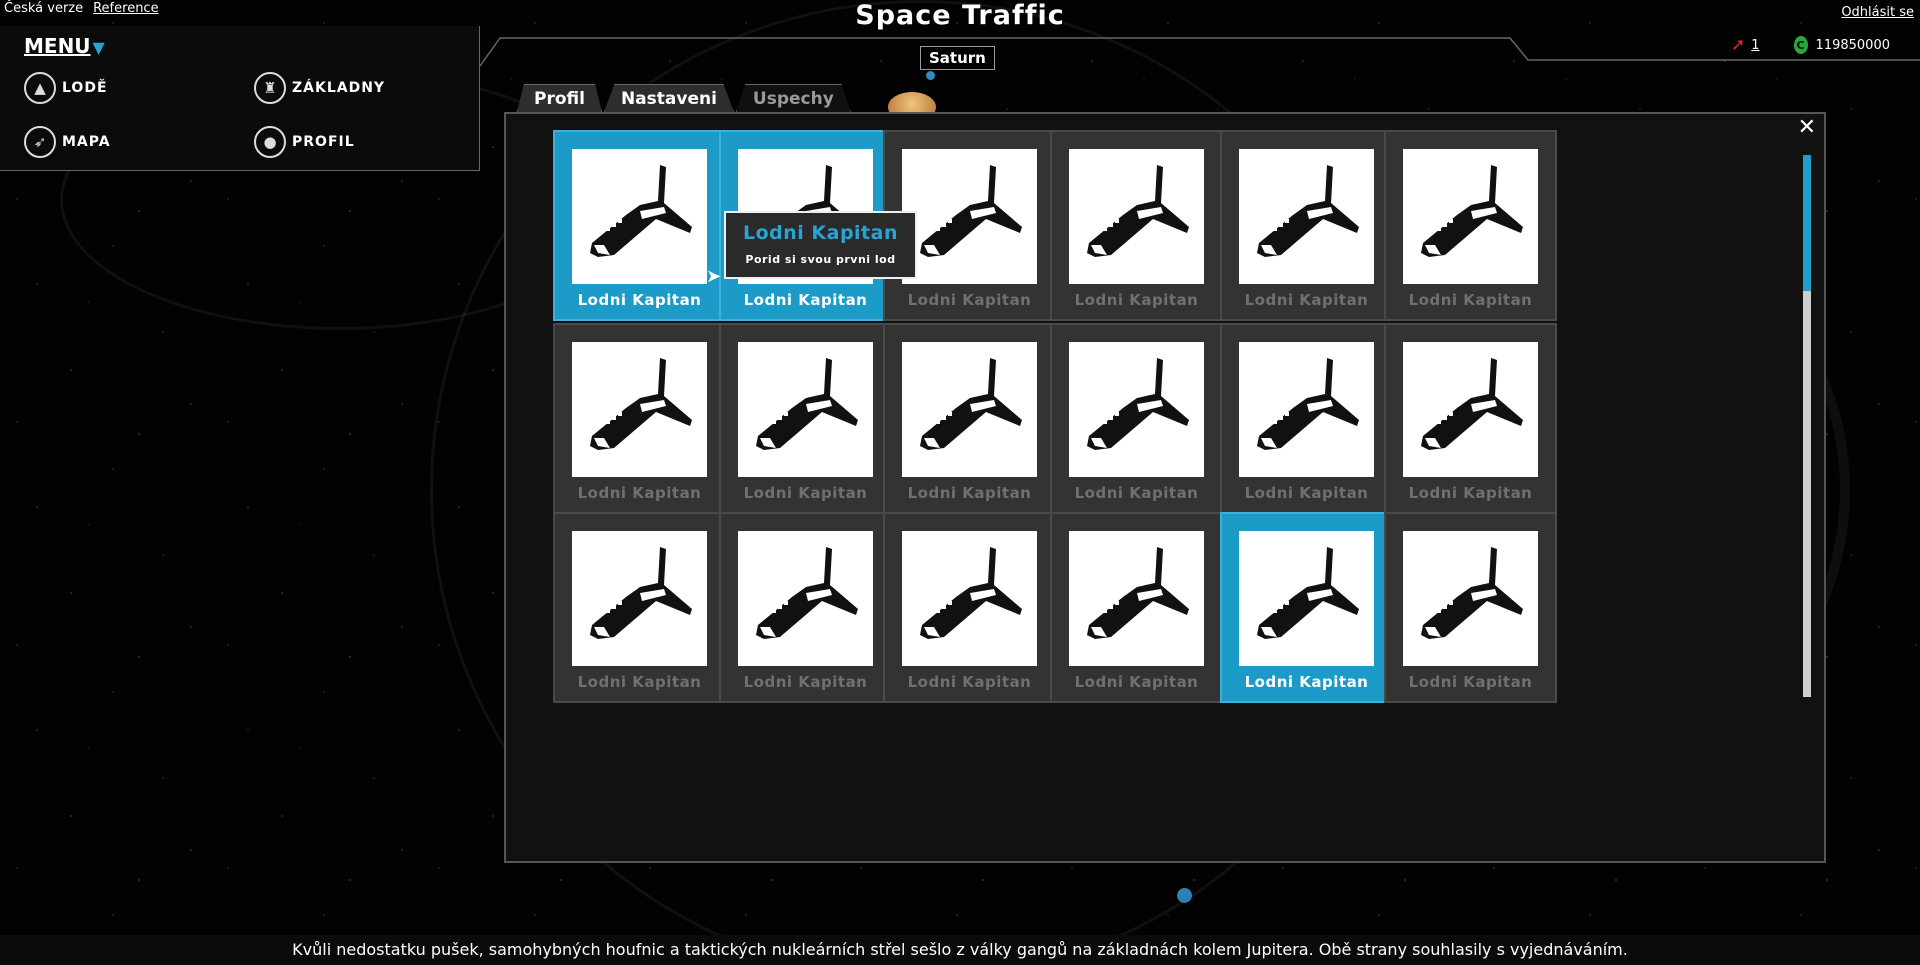  I want to click on menu-item-mapa: ➶ MAPA, so click(67, 142).